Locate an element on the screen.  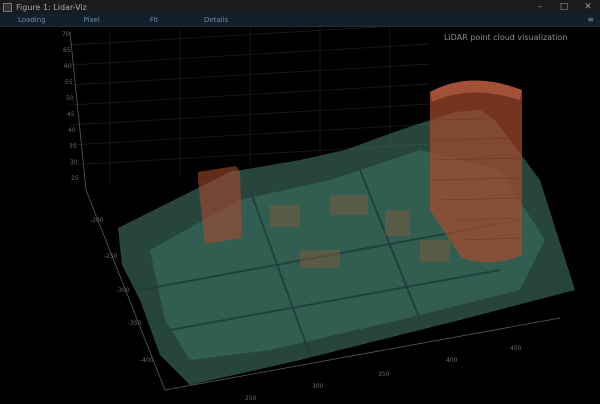
x-tick: 300 is located at coordinates (318, 386).